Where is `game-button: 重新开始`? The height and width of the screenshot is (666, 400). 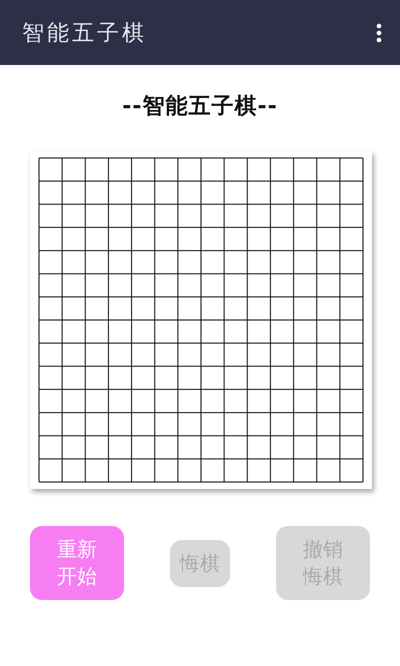
game-button: 重新开始 is located at coordinates (77, 563).